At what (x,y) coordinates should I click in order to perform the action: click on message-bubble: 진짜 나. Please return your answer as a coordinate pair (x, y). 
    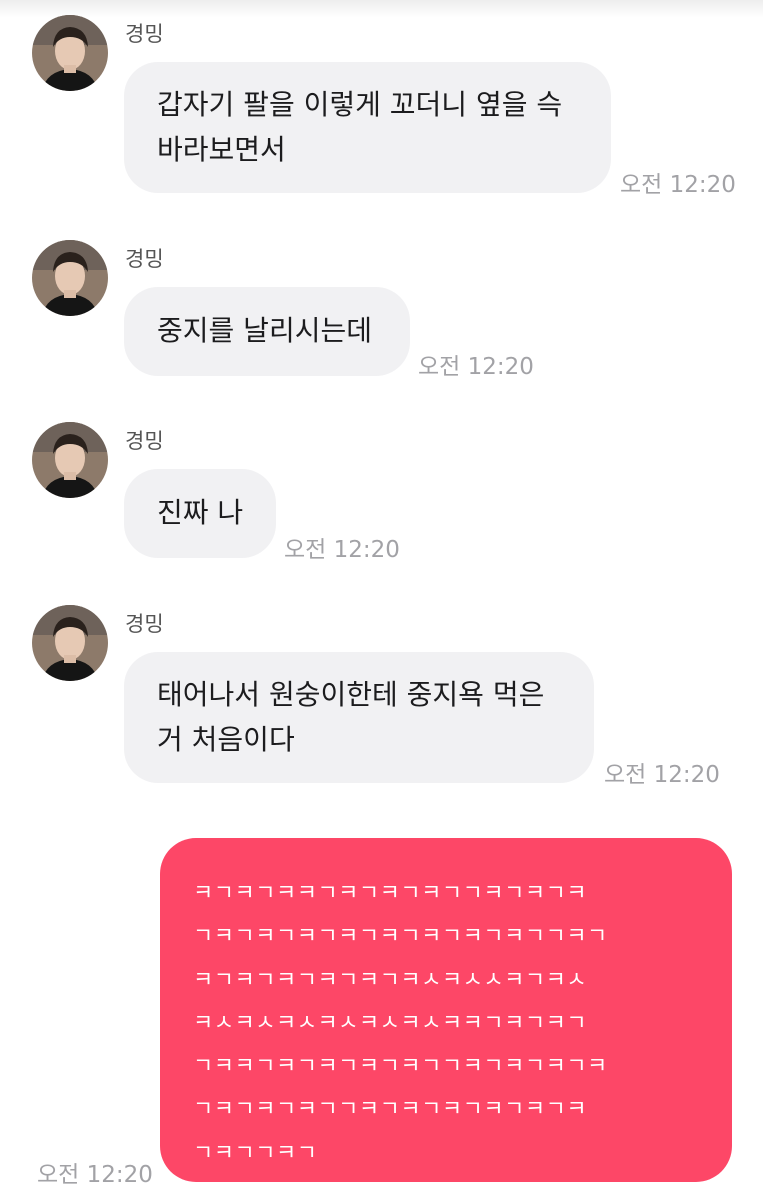
    Looking at the image, I should click on (200, 513).